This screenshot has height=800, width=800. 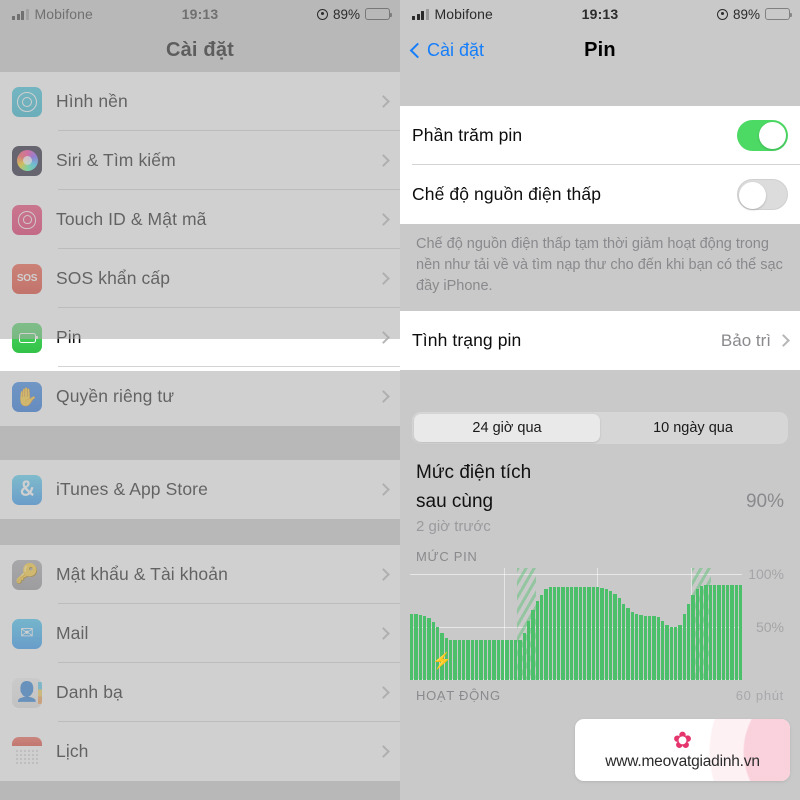 I want to click on usage-percent-value: 90%, so click(x=764, y=502).